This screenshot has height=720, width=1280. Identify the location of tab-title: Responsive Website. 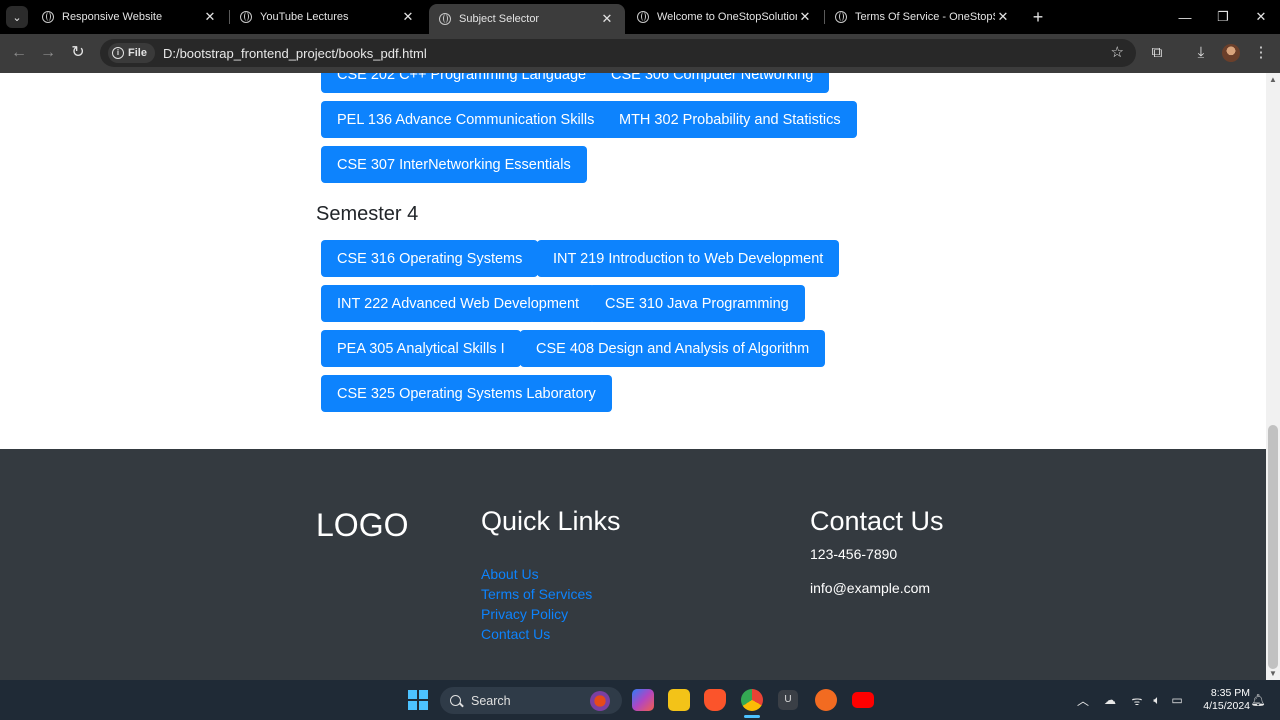
(112, 17).